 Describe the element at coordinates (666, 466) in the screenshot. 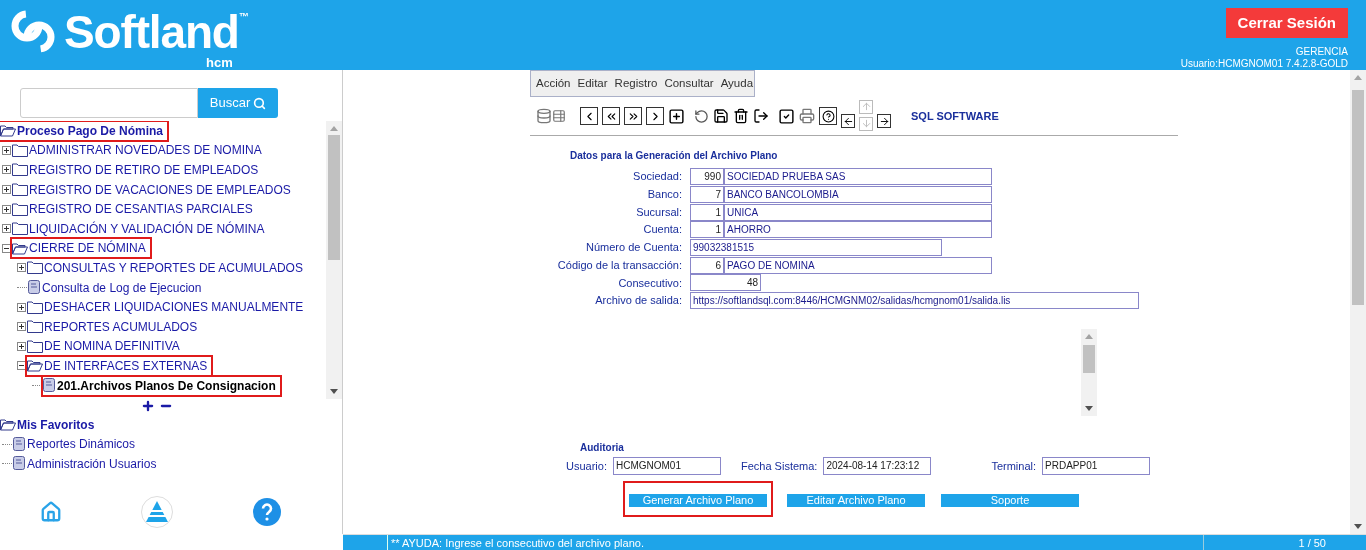

I see `audit-field: HCMGNOM01` at that location.